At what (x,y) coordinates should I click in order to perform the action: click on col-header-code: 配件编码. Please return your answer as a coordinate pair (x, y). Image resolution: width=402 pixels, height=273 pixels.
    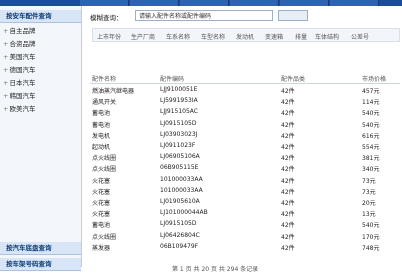
    Looking at the image, I should click on (172, 79).